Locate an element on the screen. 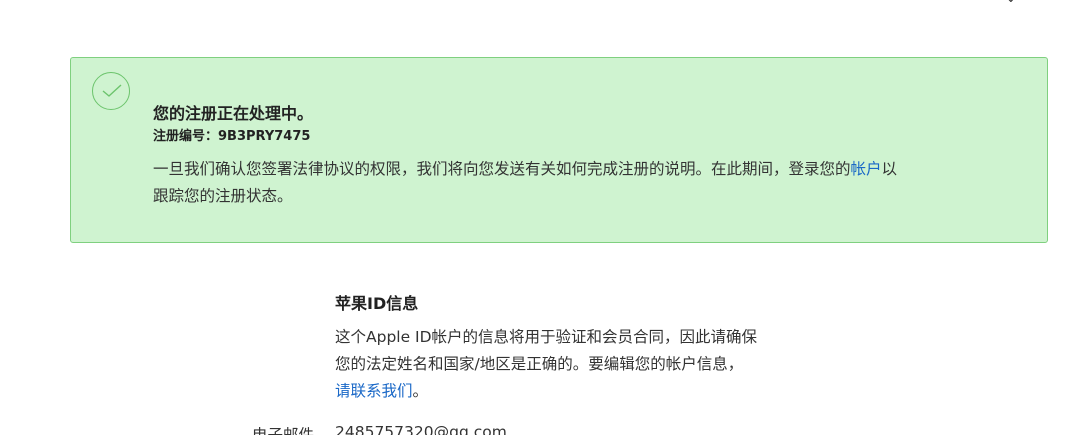 Image resolution: width=1087 pixels, height=435 pixels. email-value: 2485757320@qq.com is located at coordinates (421, 429).